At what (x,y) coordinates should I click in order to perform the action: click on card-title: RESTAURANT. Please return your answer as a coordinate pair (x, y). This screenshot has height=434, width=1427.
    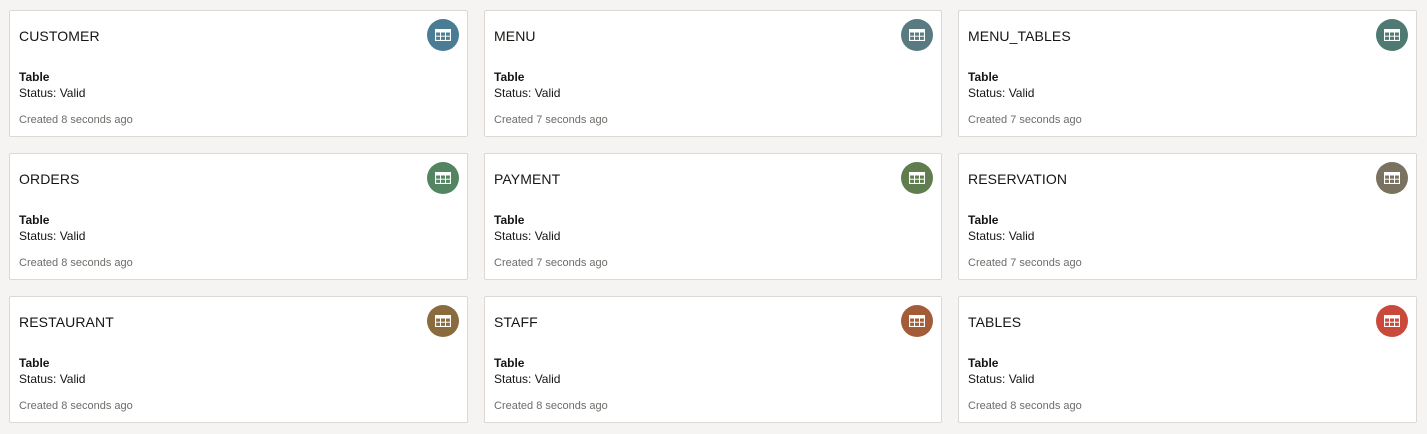
    Looking at the image, I should click on (66, 322).